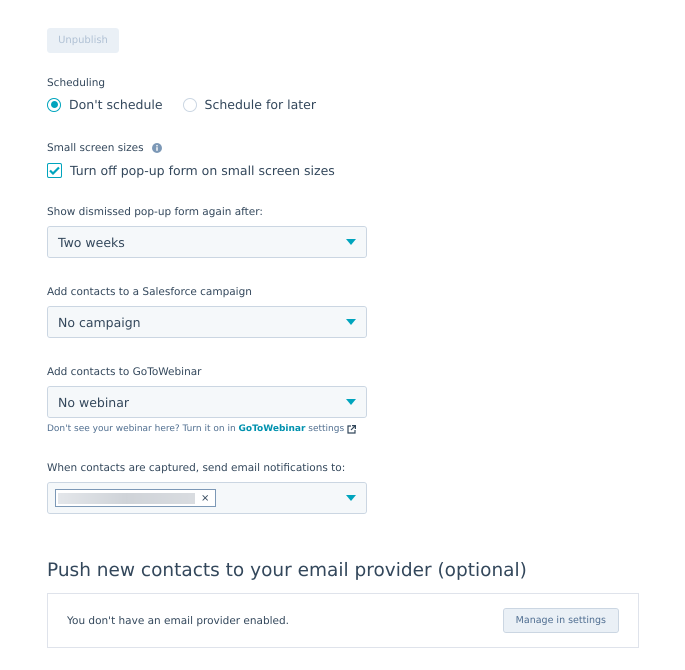  I want to click on section-label: Scheduling, so click(76, 83).